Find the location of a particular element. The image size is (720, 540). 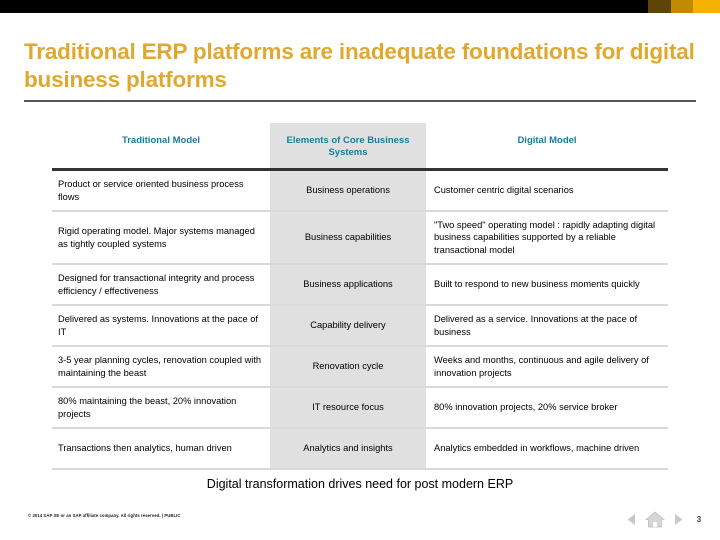

cell-element: IT resource focus is located at coordinates (348, 407).